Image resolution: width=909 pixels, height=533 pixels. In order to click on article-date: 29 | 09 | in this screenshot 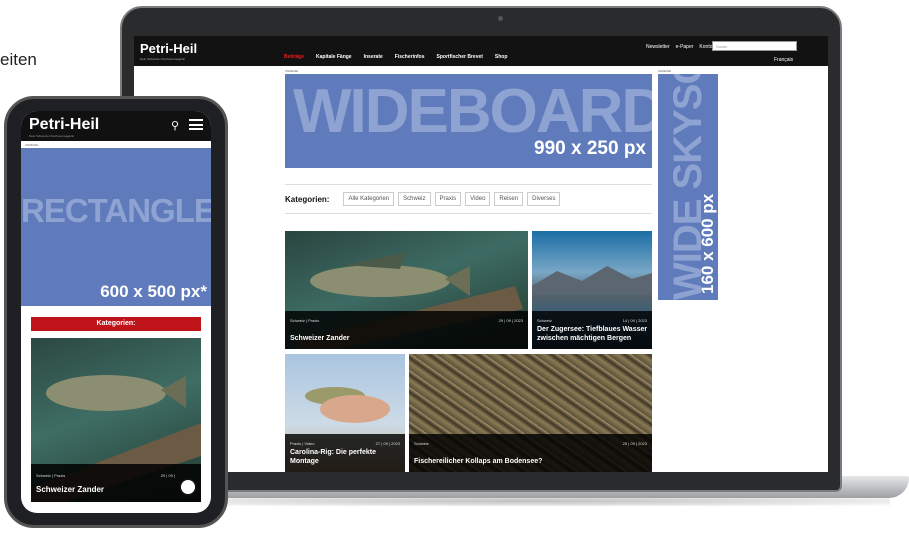, I will do `click(167, 475)`.